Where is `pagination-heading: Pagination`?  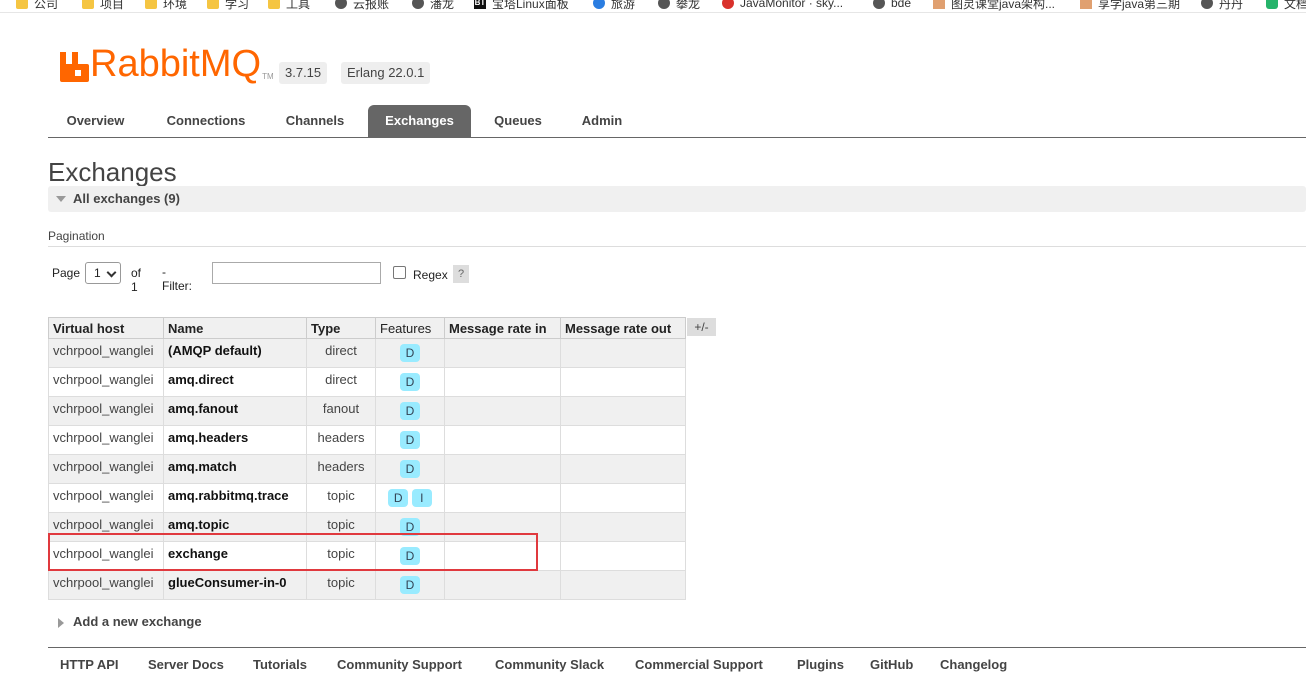 pagination-heading: Pagination is located at coordinates (76, 236).